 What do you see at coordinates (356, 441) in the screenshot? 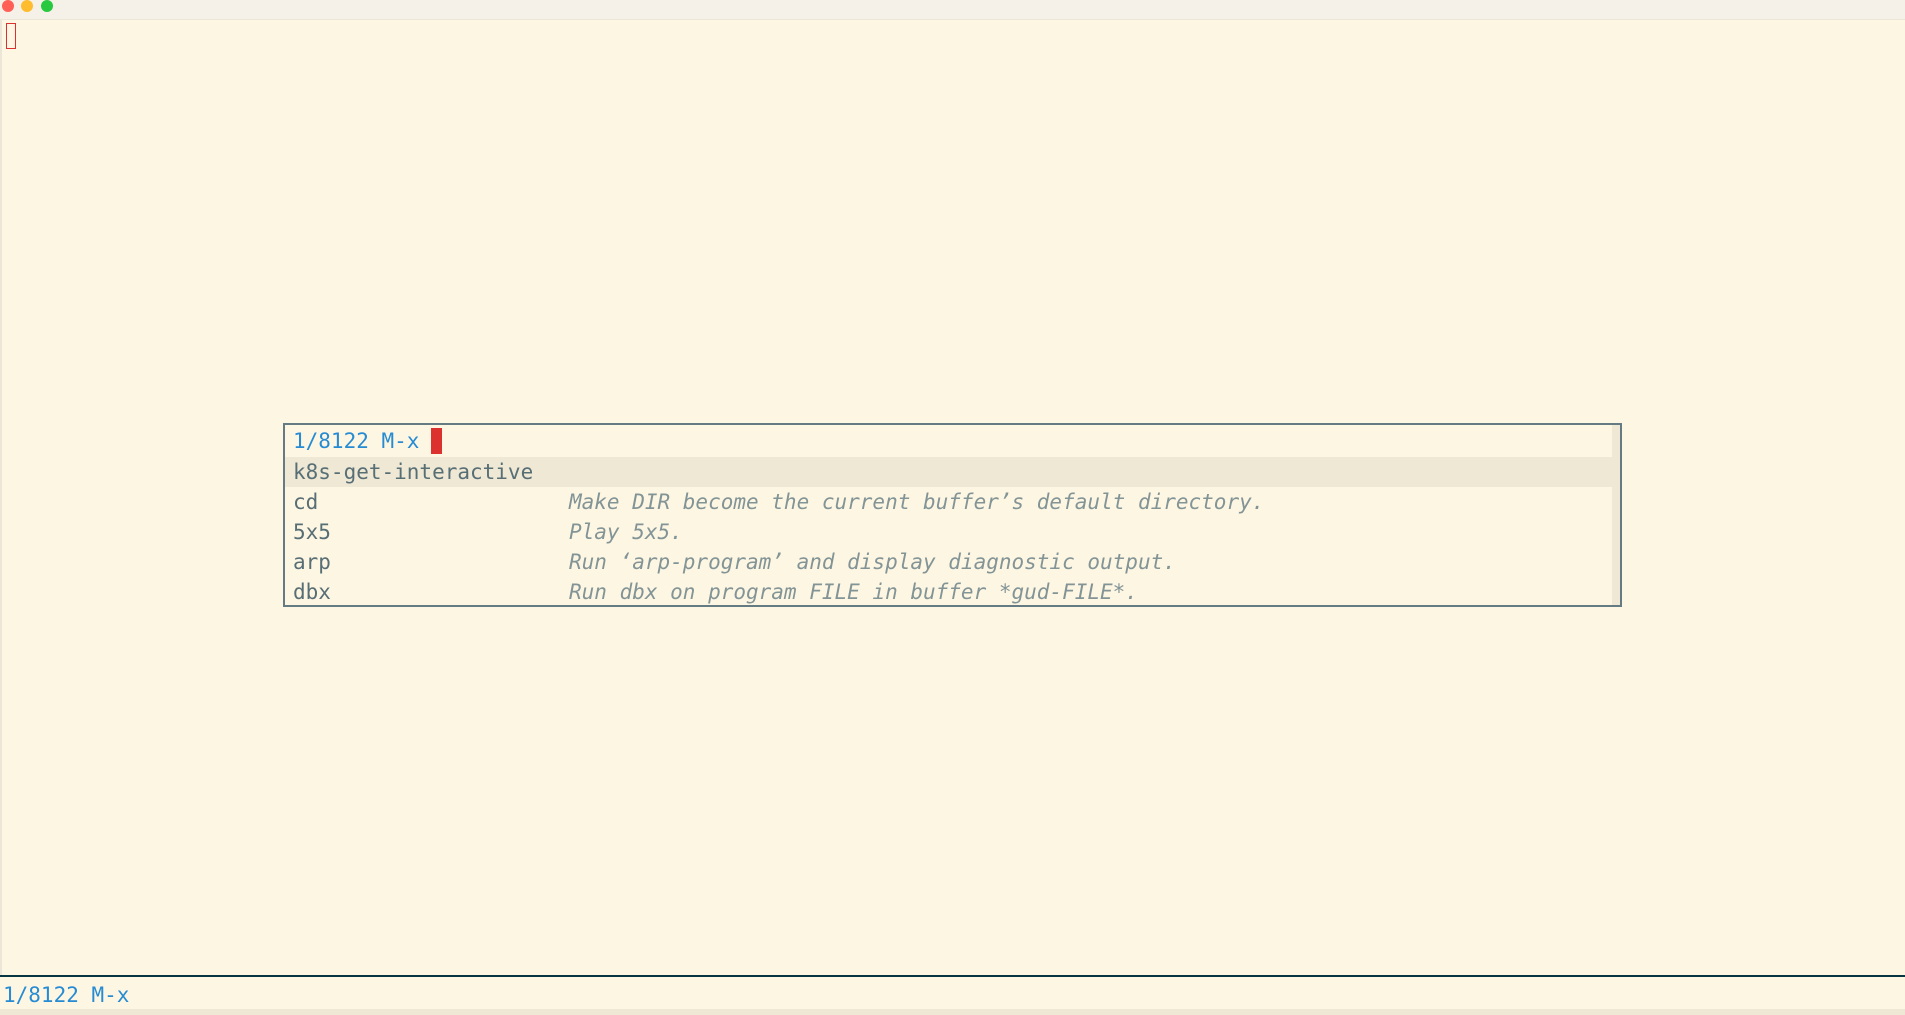
I see `prompt-text: 1/8122 M-x` at bounding box center [356, 441].